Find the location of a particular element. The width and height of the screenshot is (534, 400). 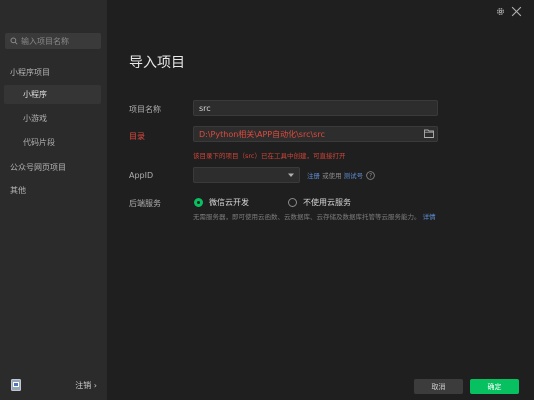

backend-label: 后端服务 is located at coordinates (145, 203).